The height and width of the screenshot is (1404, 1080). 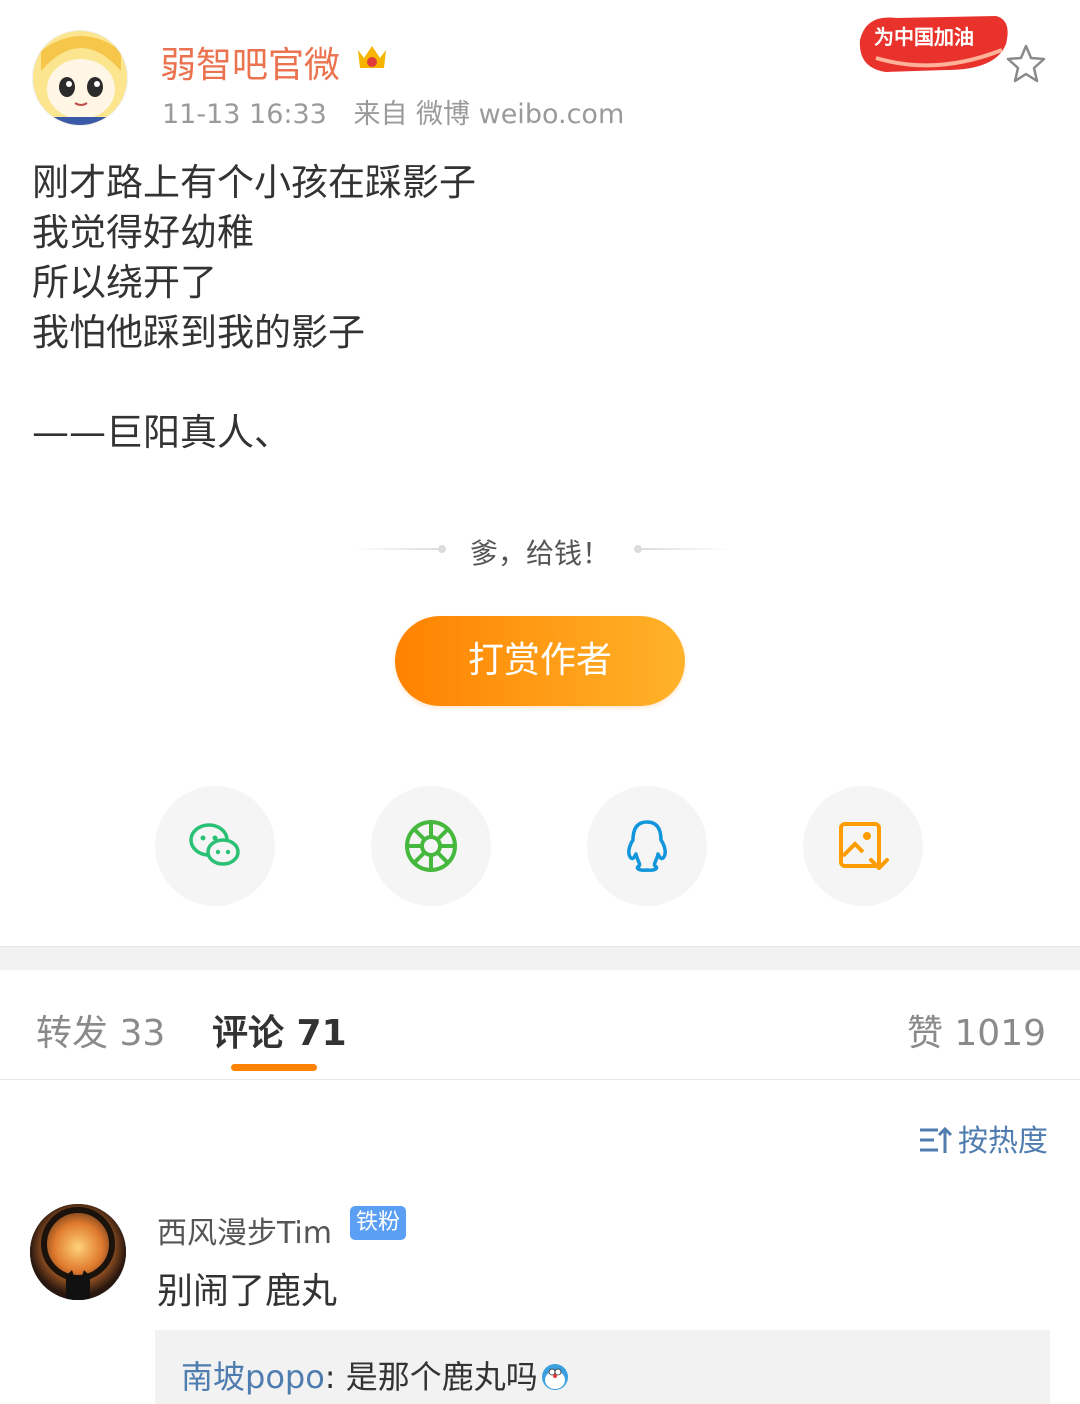 I want to click on post-line: 刚才路上有个小孩在踩影子, so click(x=254, y=182).